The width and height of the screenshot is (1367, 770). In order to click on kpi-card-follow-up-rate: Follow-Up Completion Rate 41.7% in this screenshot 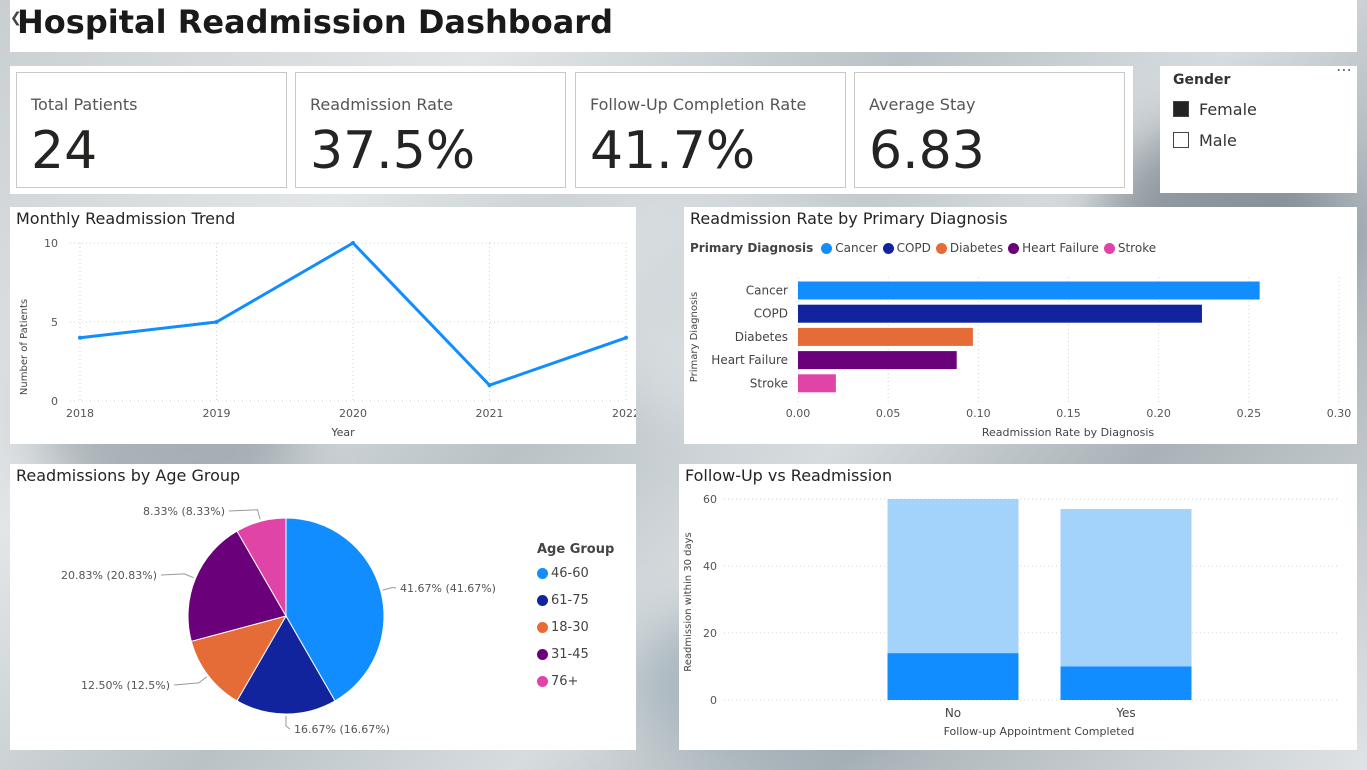, I will do `click(710, 130)`.